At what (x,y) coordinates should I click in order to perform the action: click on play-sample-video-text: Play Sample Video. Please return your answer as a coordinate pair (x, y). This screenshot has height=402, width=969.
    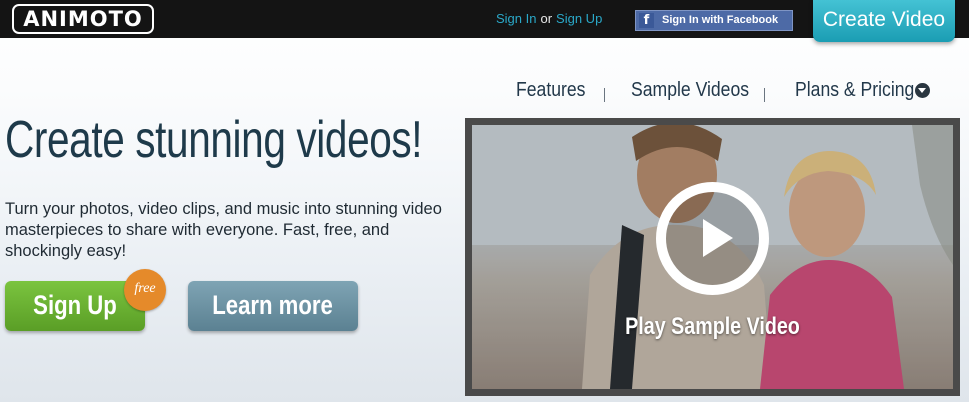
    Looking at the image, I should click on (712, 326).